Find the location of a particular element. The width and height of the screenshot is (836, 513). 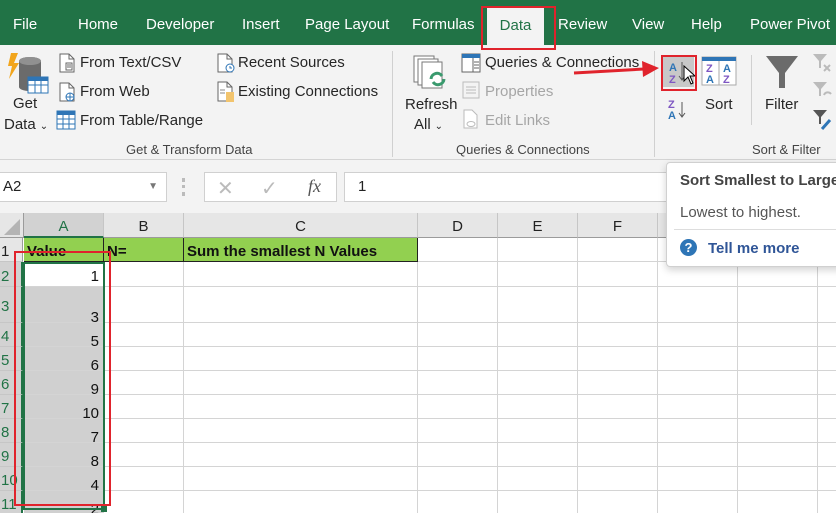

tab-review: Review is located at coordinates (582, 22).